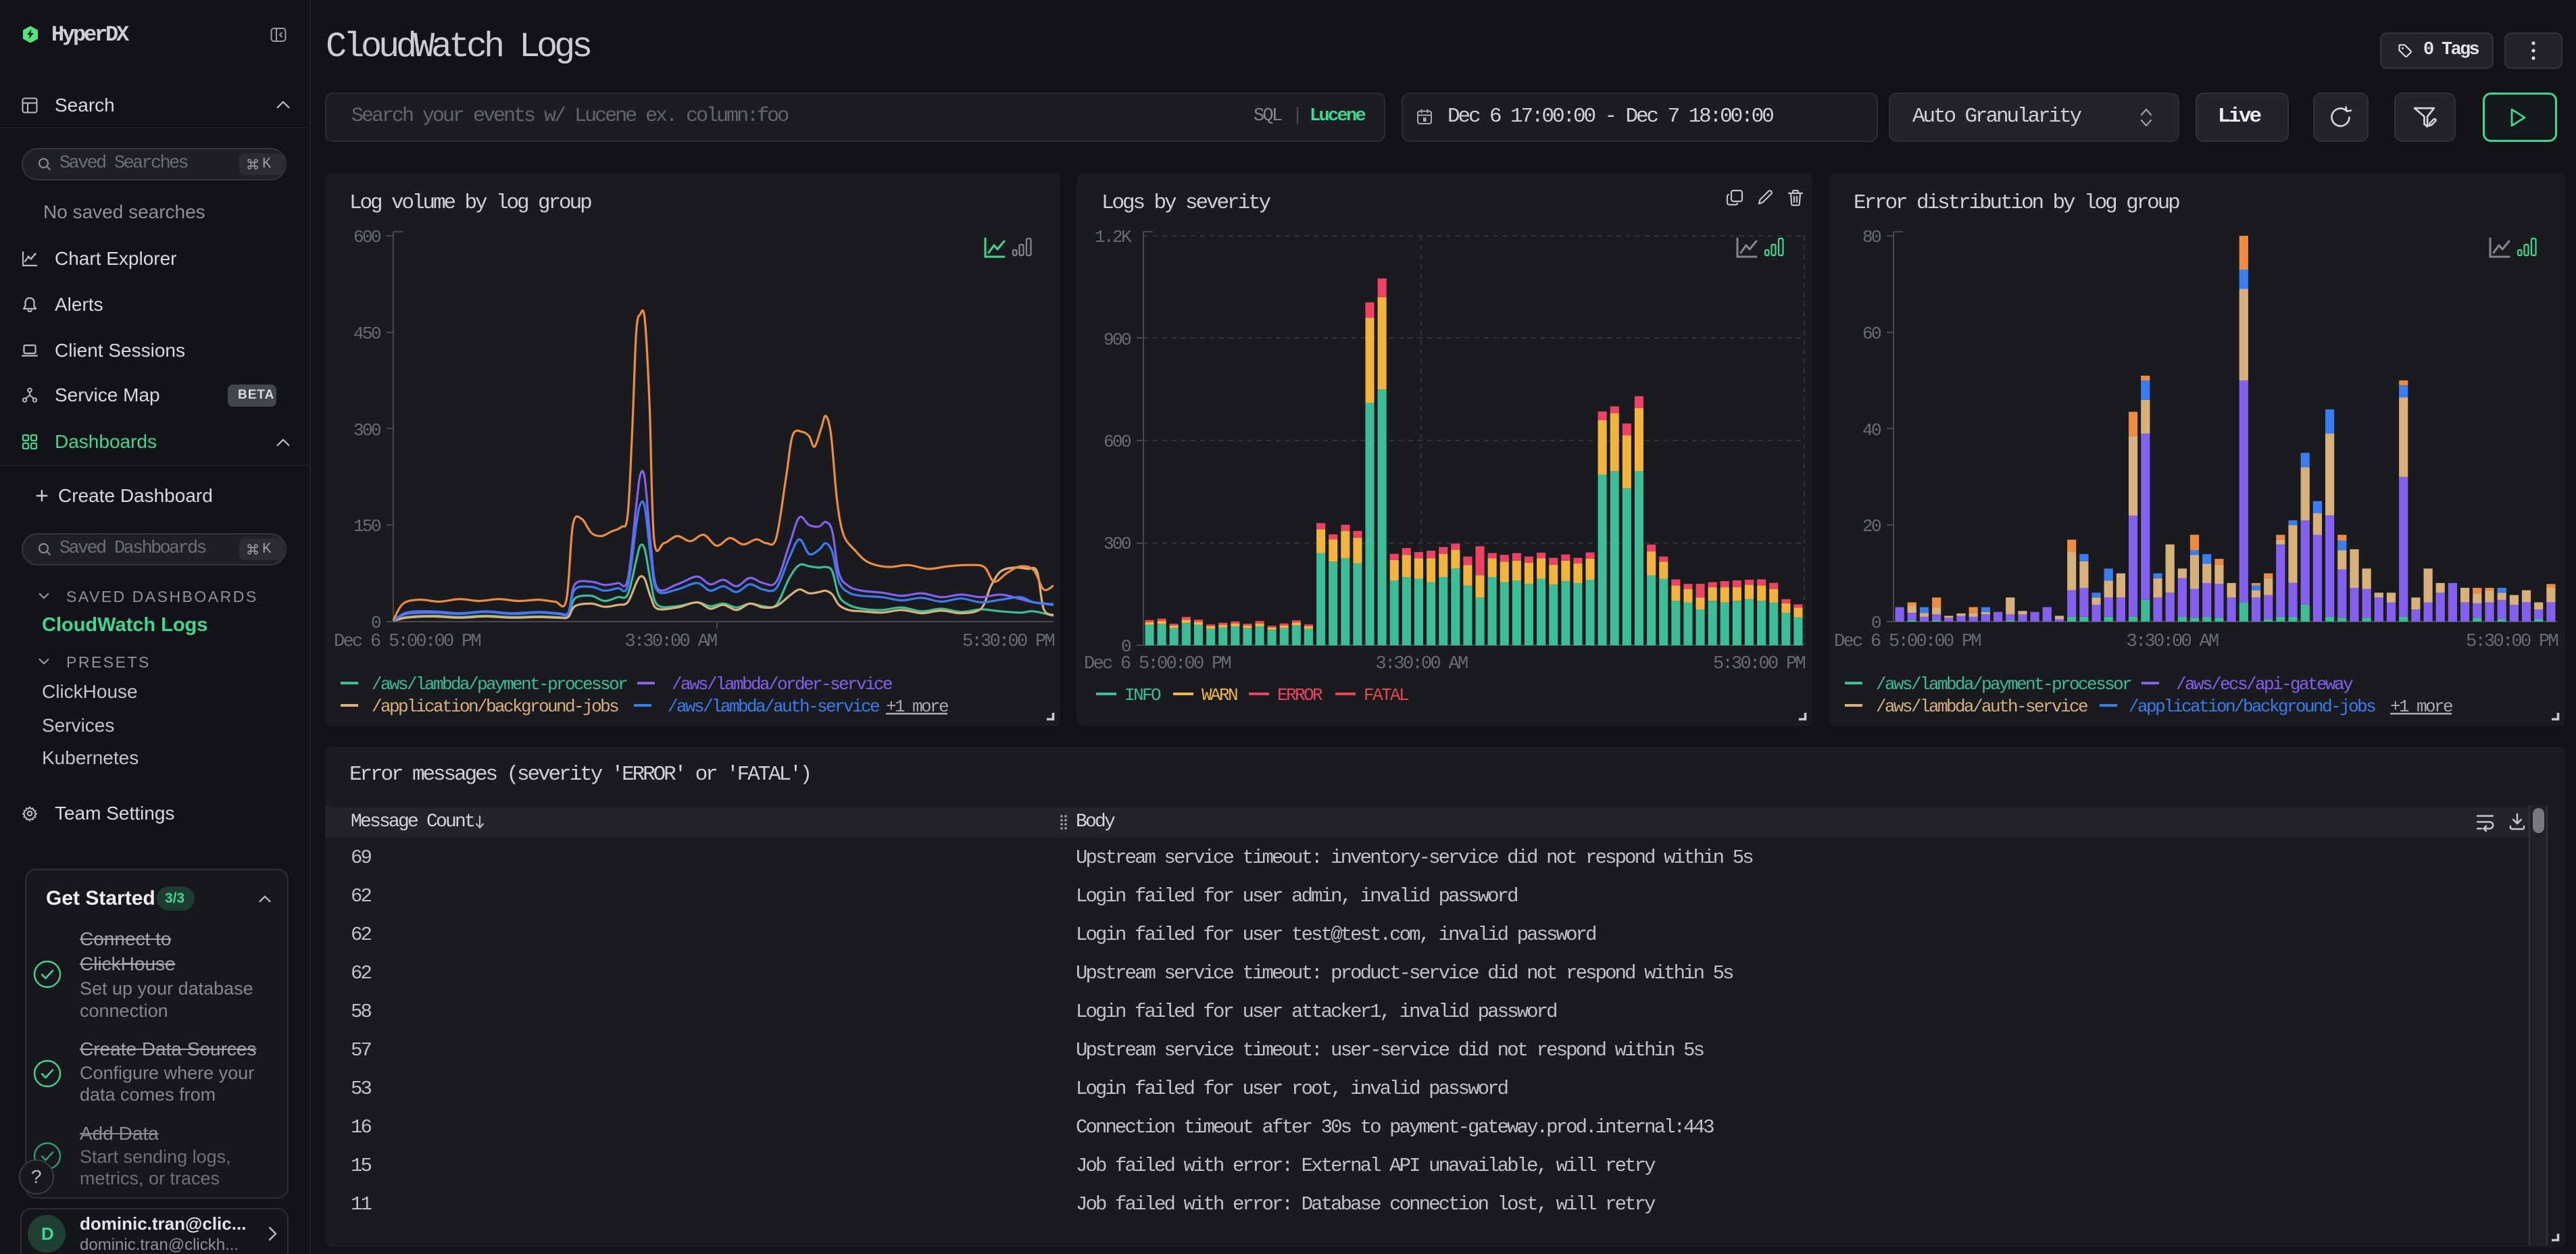  I want to click on svg-text: 80, so click(1872, 237).